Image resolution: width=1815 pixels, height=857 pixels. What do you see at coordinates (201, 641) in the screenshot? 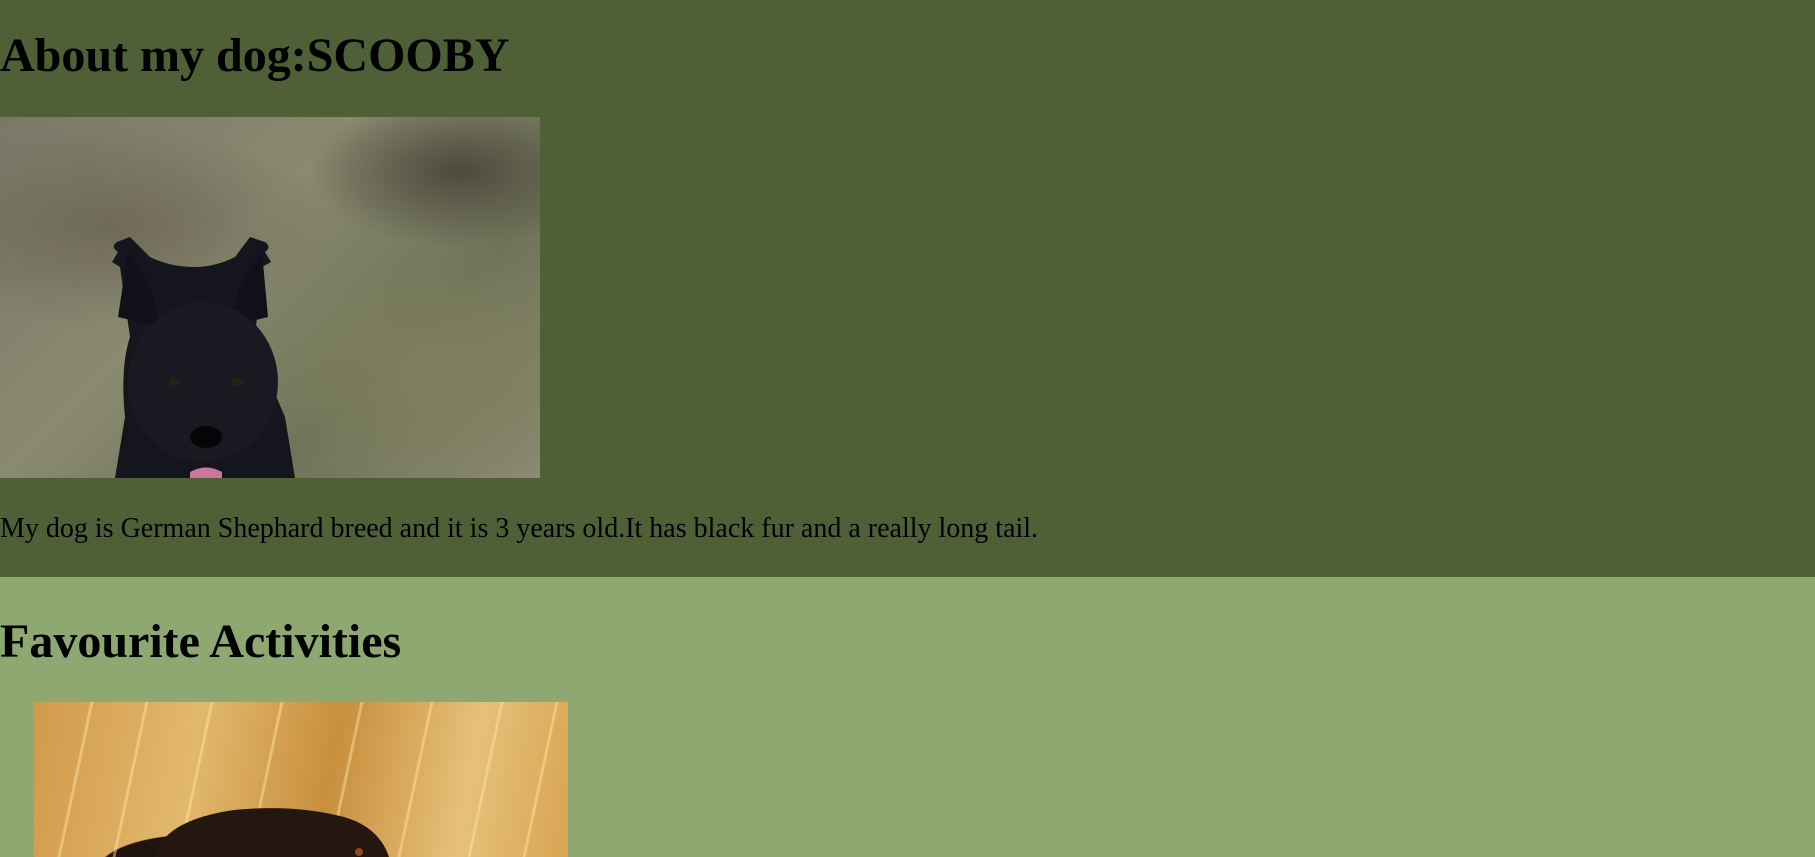
I see `activities-heading: Favourite Activities` at bounding box center [201, 641].